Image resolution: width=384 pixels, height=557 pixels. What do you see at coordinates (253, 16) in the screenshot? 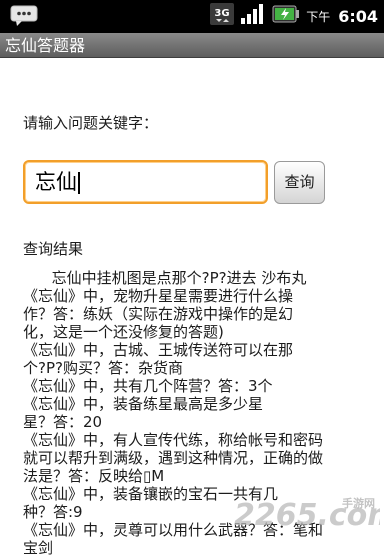
I see `signal-strength-icon` at bounding box center [253, 16].